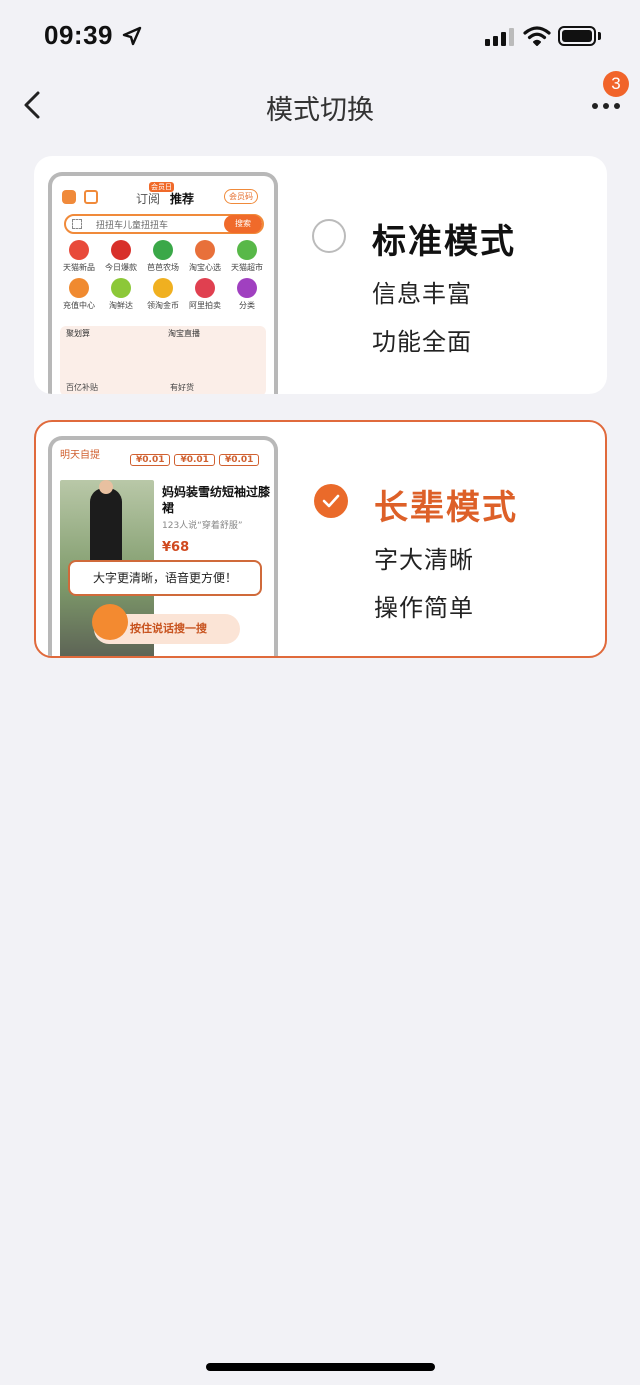 This screenshot has height=1385, width=640. Describe the element at coordinates (165, 578) in the screenshot. I see `preview-tip-bubble: 大字更清晰，语音更方便！` at that location.